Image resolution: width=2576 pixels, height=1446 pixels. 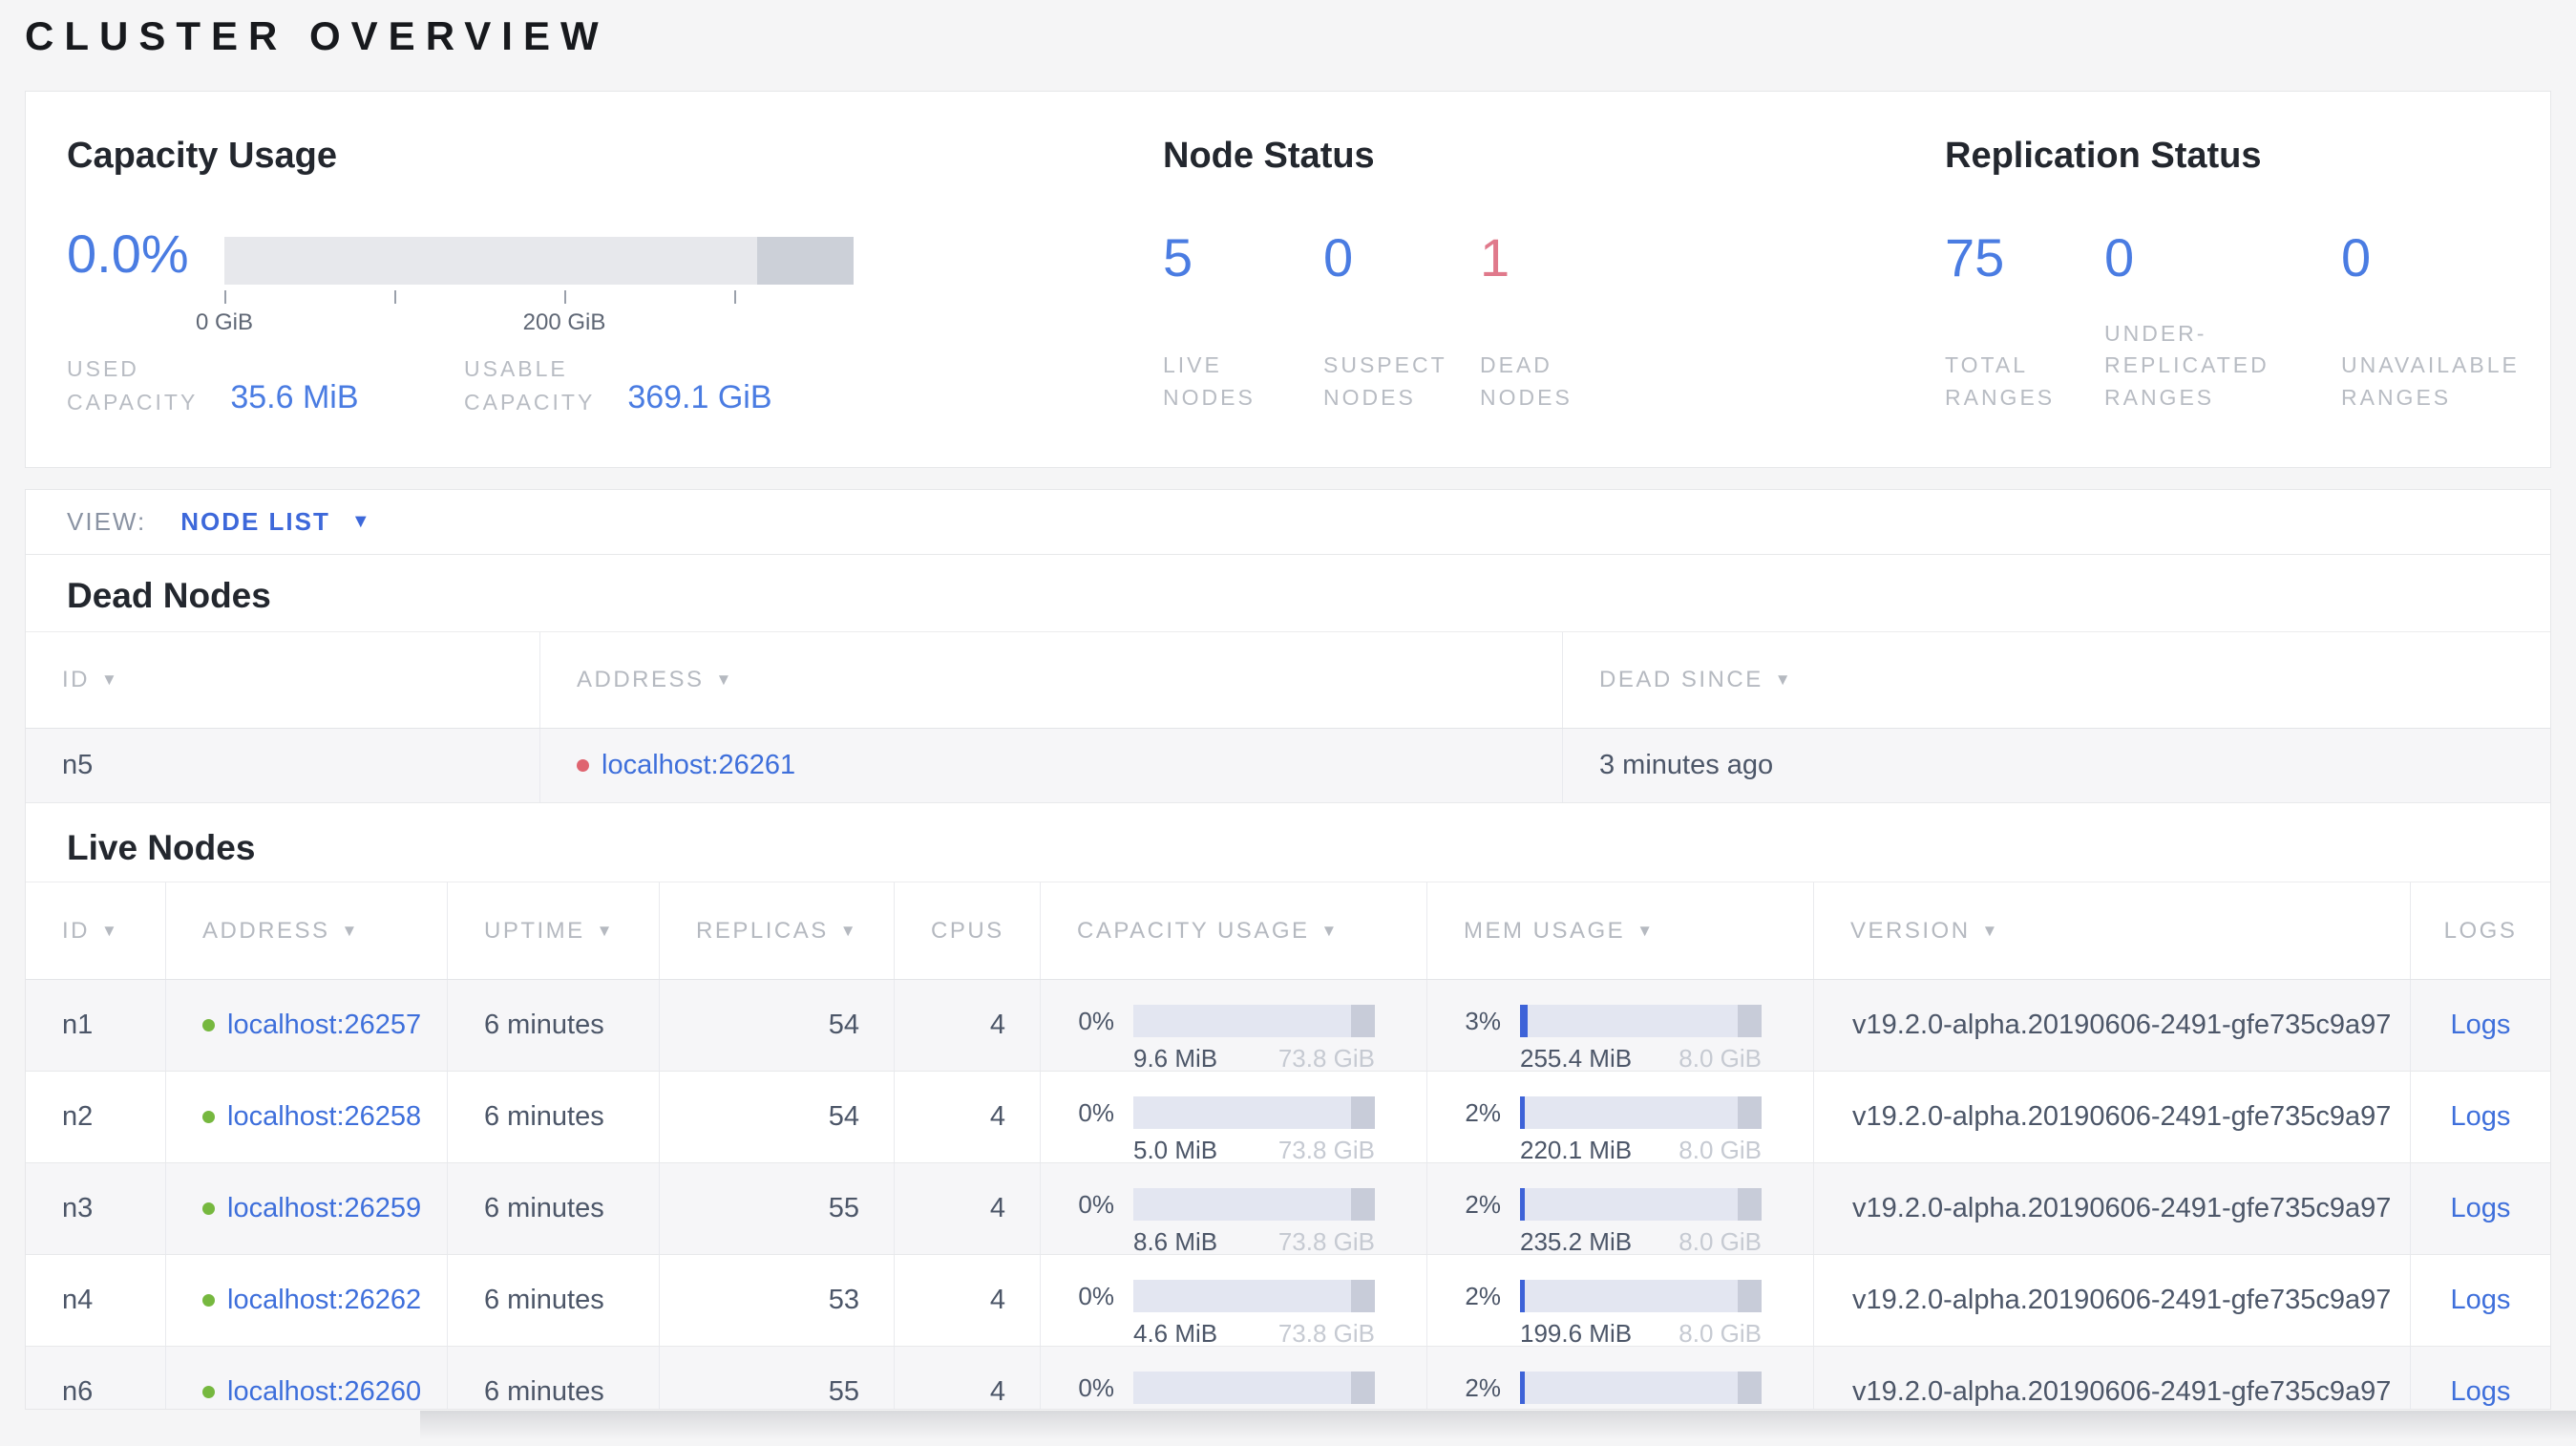 I want to click on node-status-heading: Node Status, so click(x=1269, y=156).